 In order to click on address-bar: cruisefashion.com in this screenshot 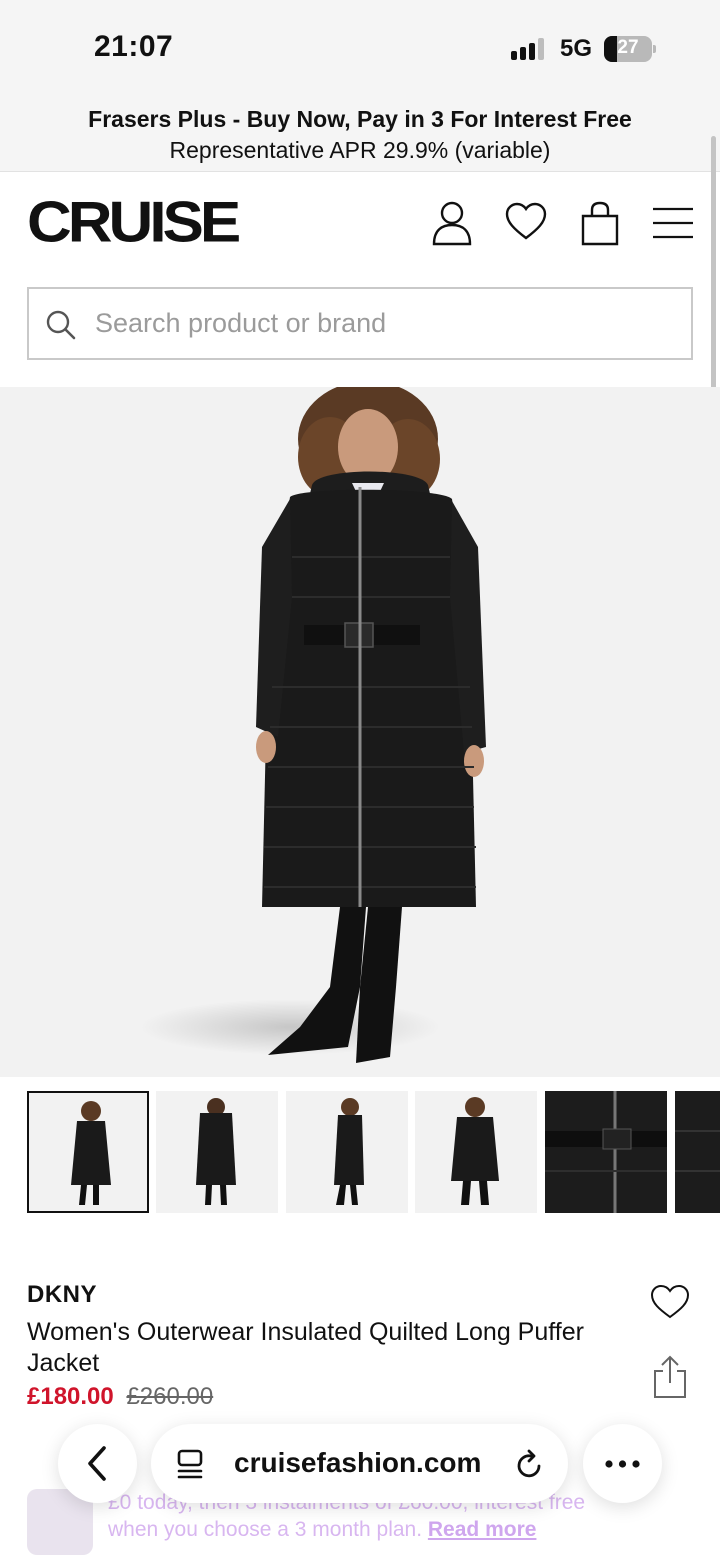, I will do `click(359, 1463)`.